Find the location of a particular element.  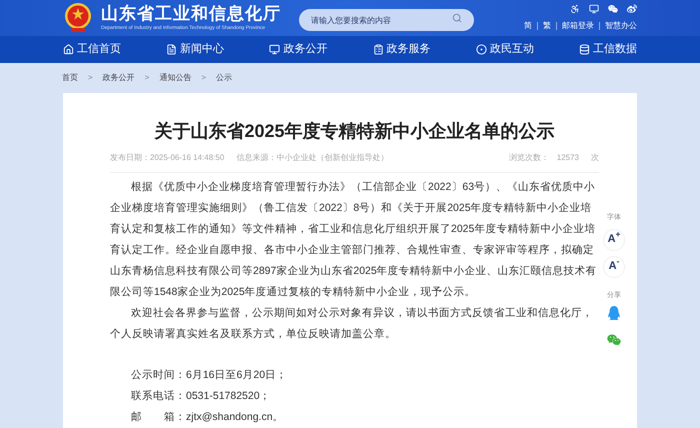

contact-line: 联系电话：0531-51782520； is located at coordinates (201, 396).